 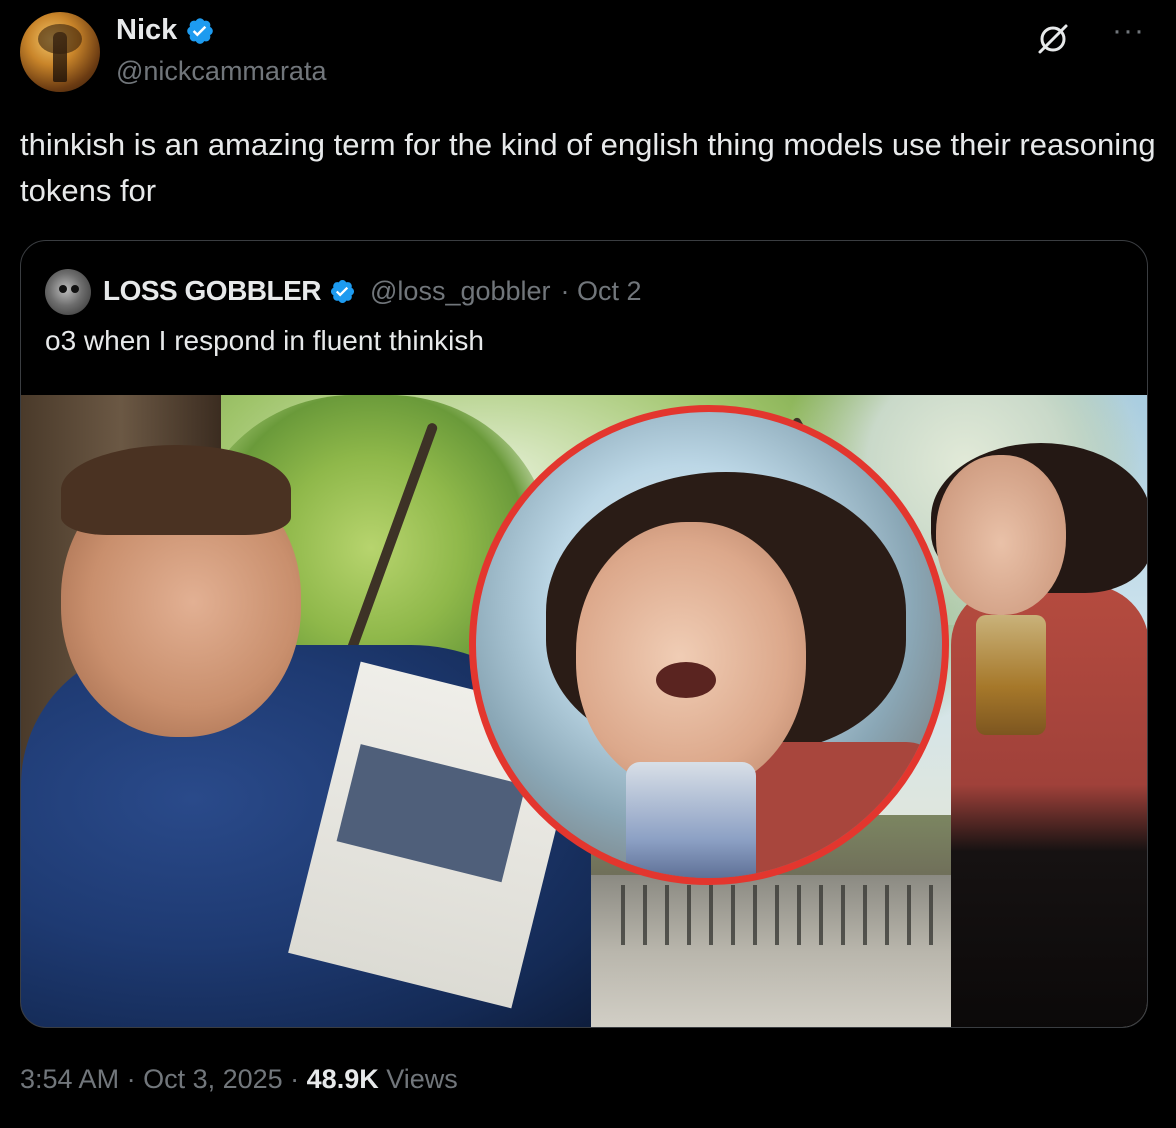 I want to click on zoomed-face, so click(x=691, y=657).